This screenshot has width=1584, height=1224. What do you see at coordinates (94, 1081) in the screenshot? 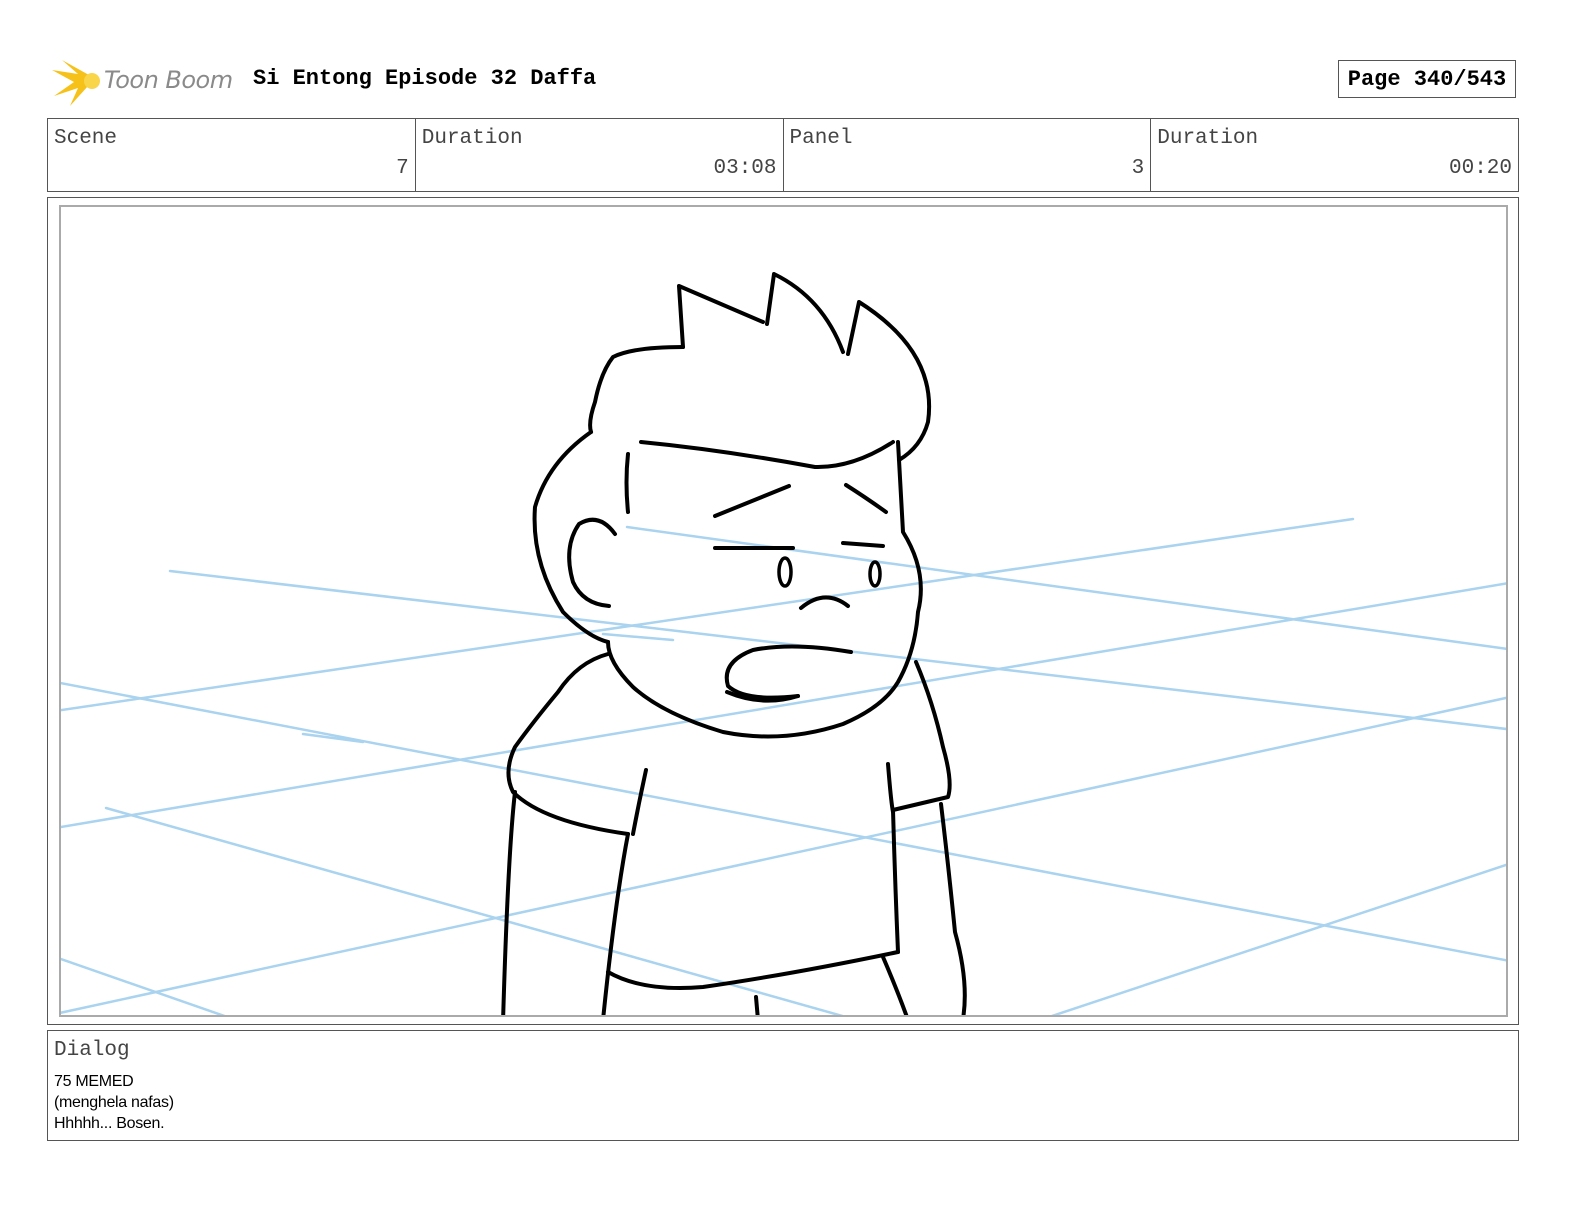
I see `dialog-line: 75 MEMED` at bounding box center [94, 1081].